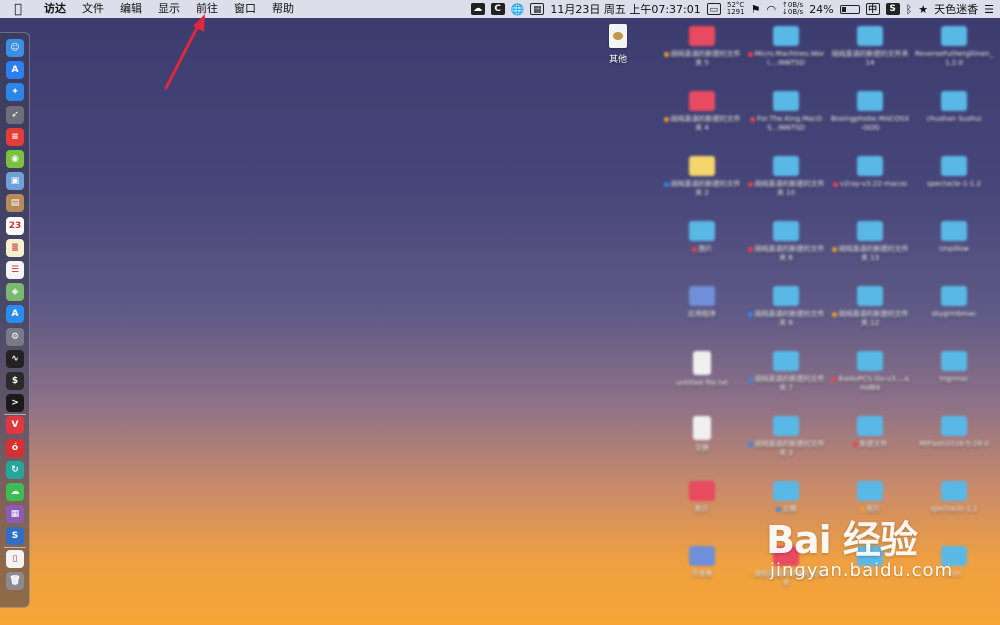 The height and width of the screenshot is (625, 1000). What do you see at coordinates (923, 9) in the screenshot?
I see `star-icon: ★` at bounding box center [923, 9].